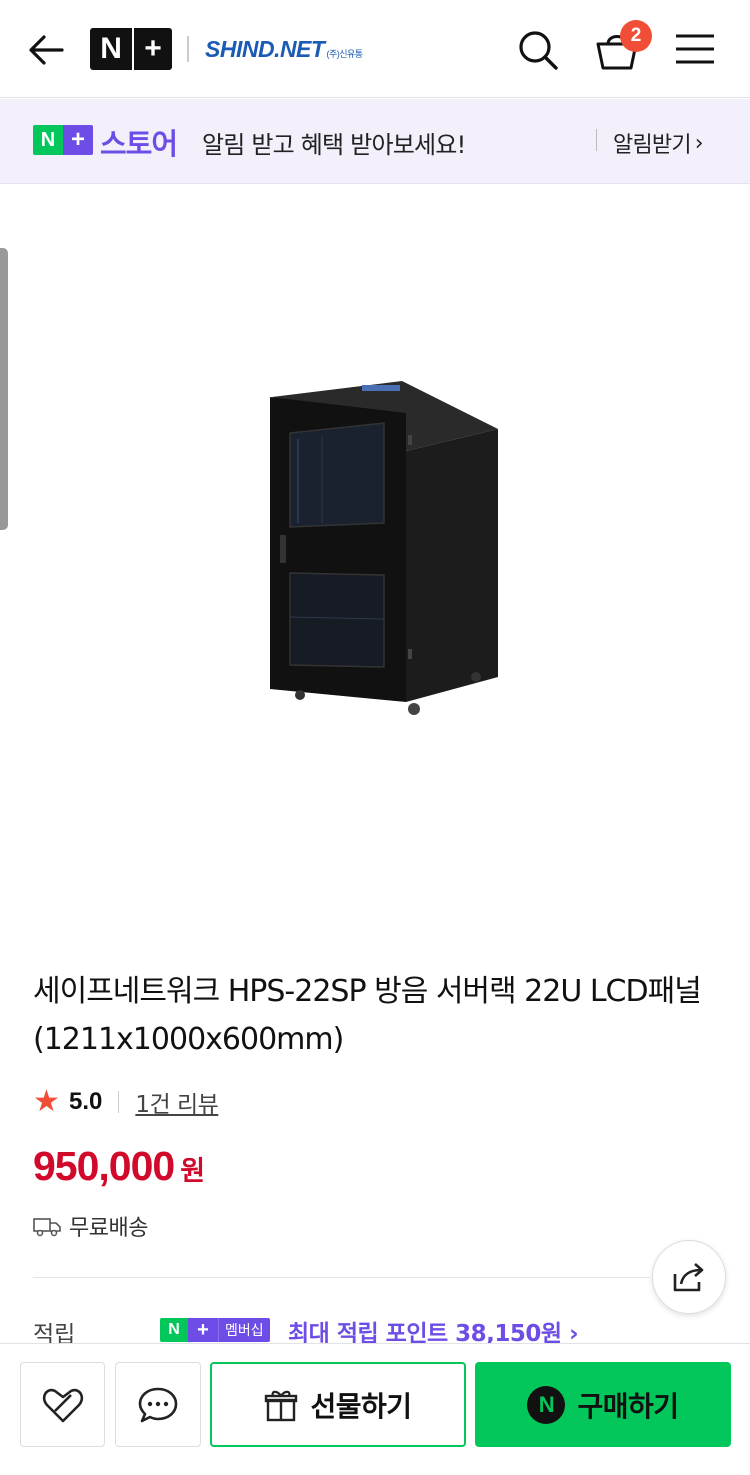  What do you see at coordinates (265, 49) in the screenshot?
I see `shop-logo-text: SHIND.NET` at bounding box center [265, 49].